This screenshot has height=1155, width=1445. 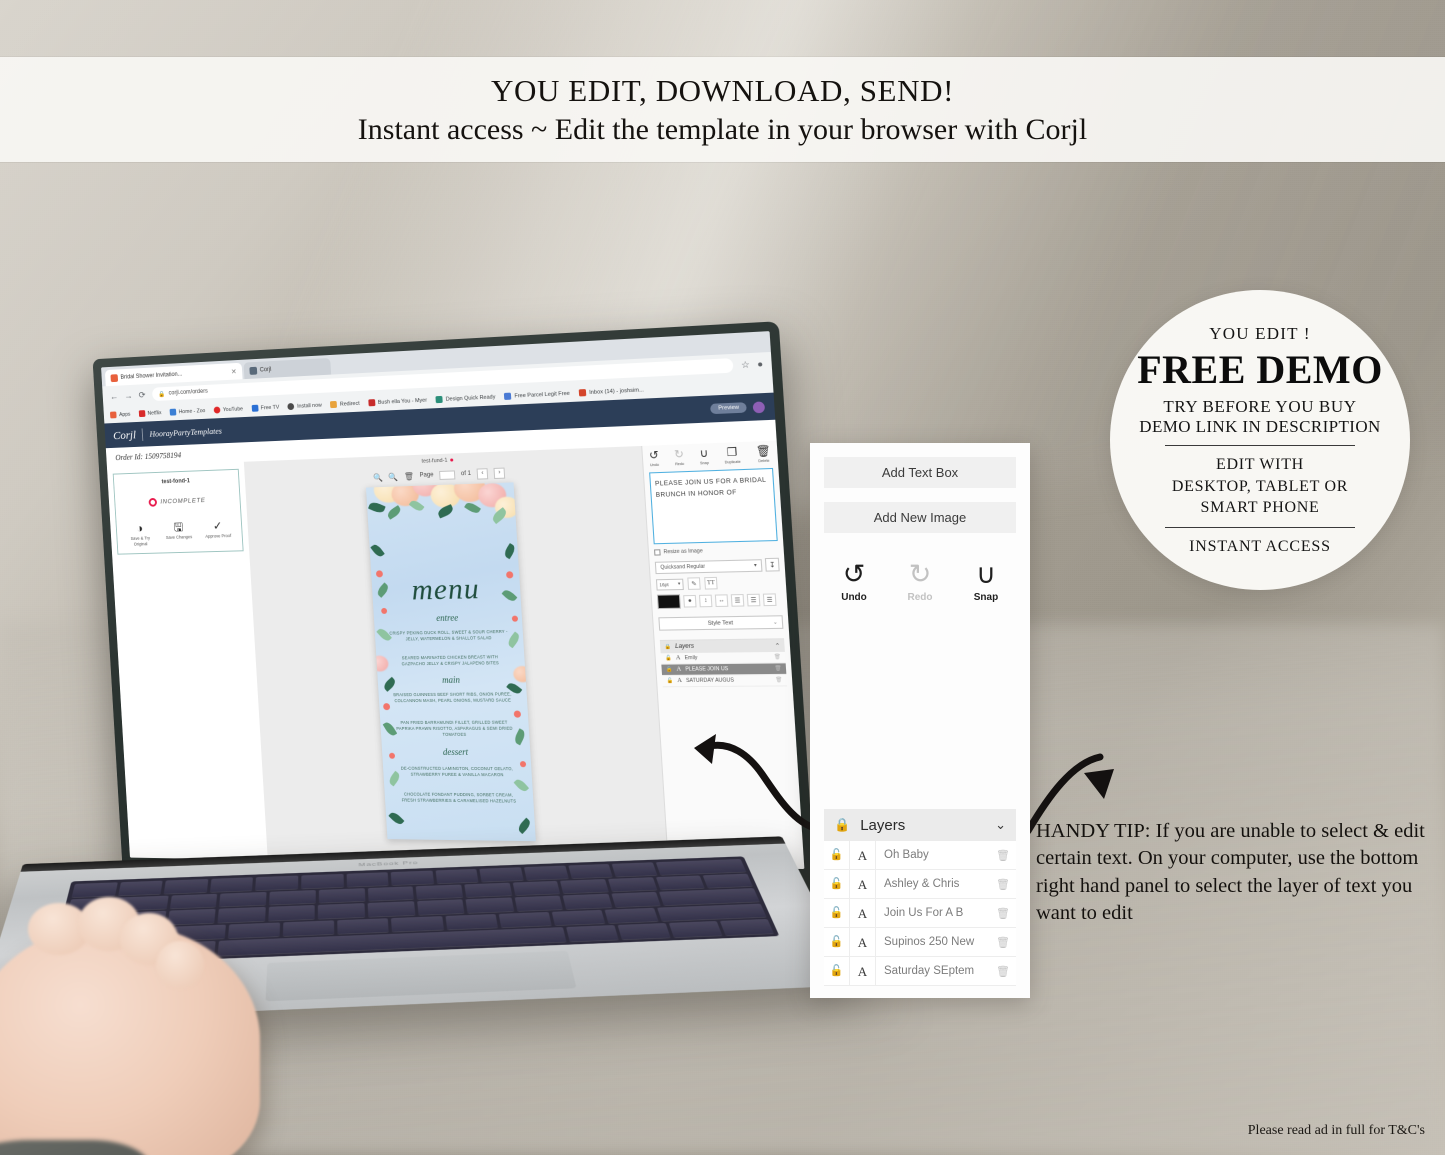 What do you see at coordinates (760, 364) in the screenshot?
I see `profile-icon: ●` at bounding box center [760, 364].